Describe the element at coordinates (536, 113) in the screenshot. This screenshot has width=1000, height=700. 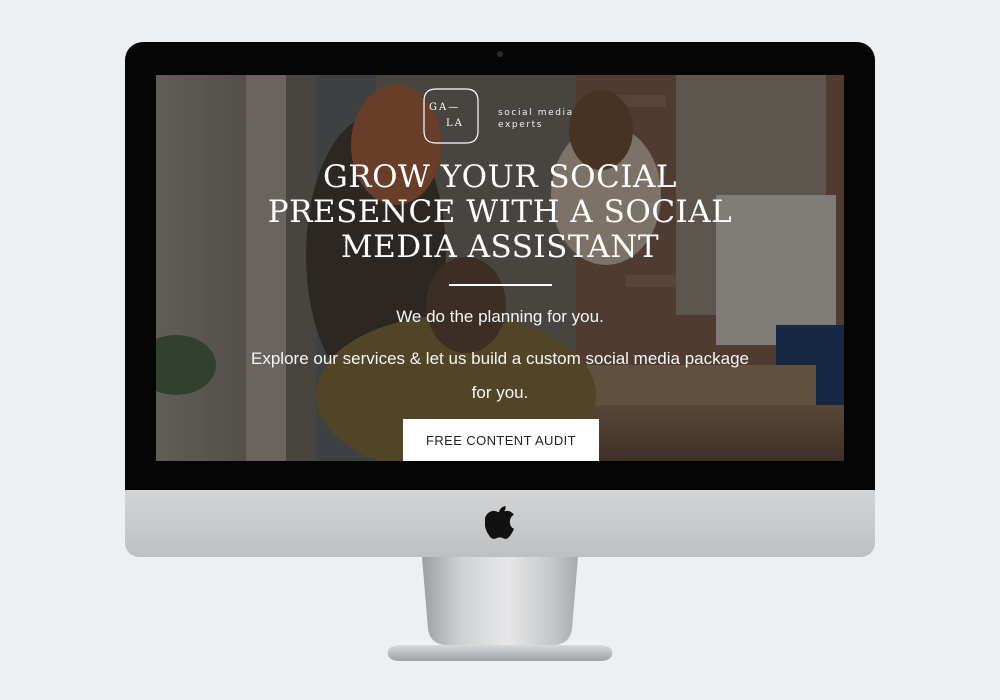
I see `tagline-line-1: social media` at that location.